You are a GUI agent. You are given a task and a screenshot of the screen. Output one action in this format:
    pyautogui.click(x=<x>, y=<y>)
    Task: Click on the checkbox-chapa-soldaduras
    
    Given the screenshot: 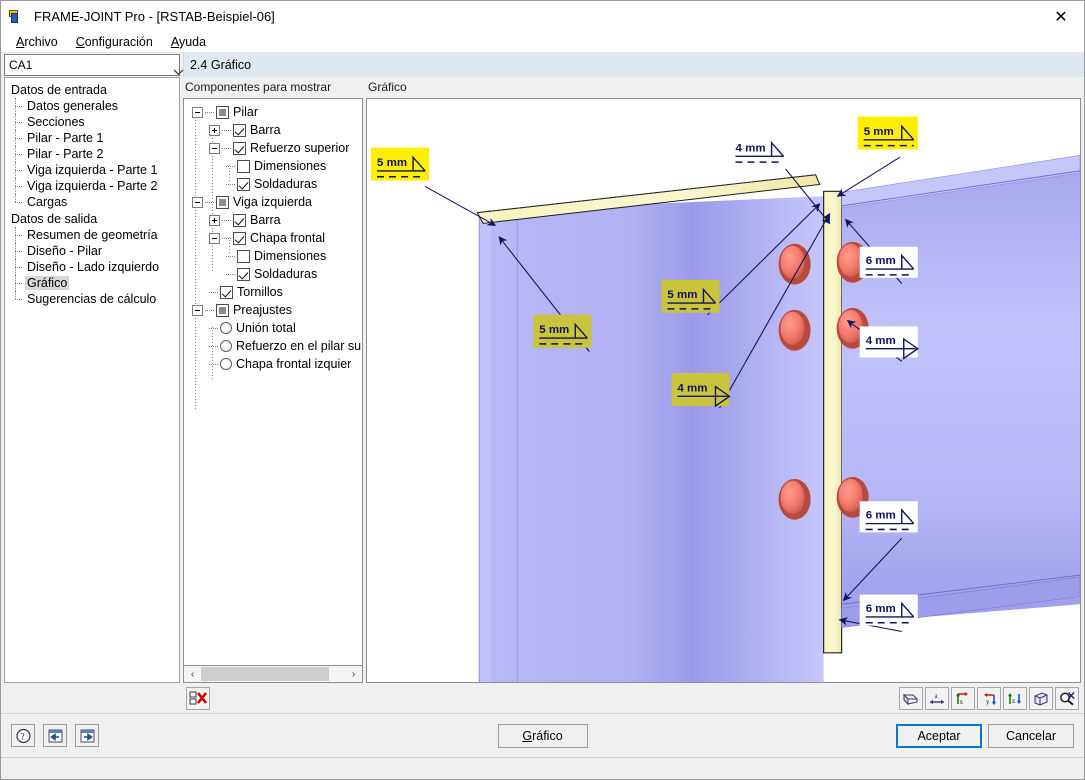 What is the action you would take?
    pyautogui.click(x=243, y=274)
    